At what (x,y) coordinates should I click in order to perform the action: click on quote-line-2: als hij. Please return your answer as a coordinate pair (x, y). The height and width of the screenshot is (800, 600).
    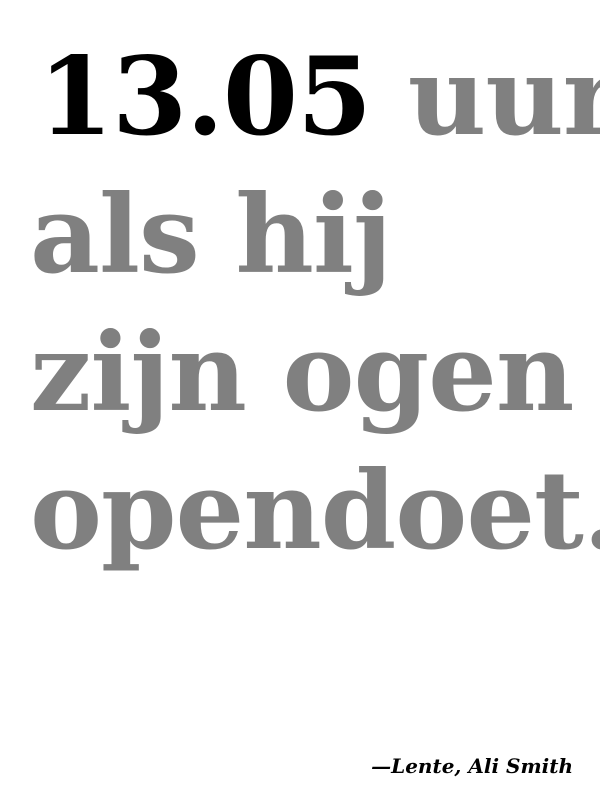
    Looking at the image, I should click on (211, 235).